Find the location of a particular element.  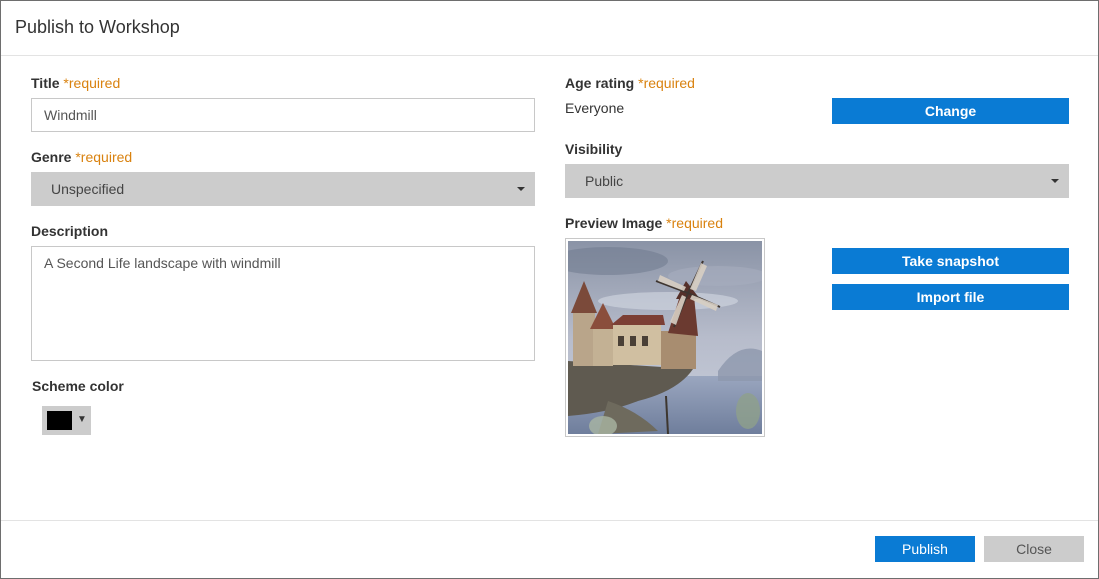

visibility-label: Visibility is located at coordinates (593, 149).